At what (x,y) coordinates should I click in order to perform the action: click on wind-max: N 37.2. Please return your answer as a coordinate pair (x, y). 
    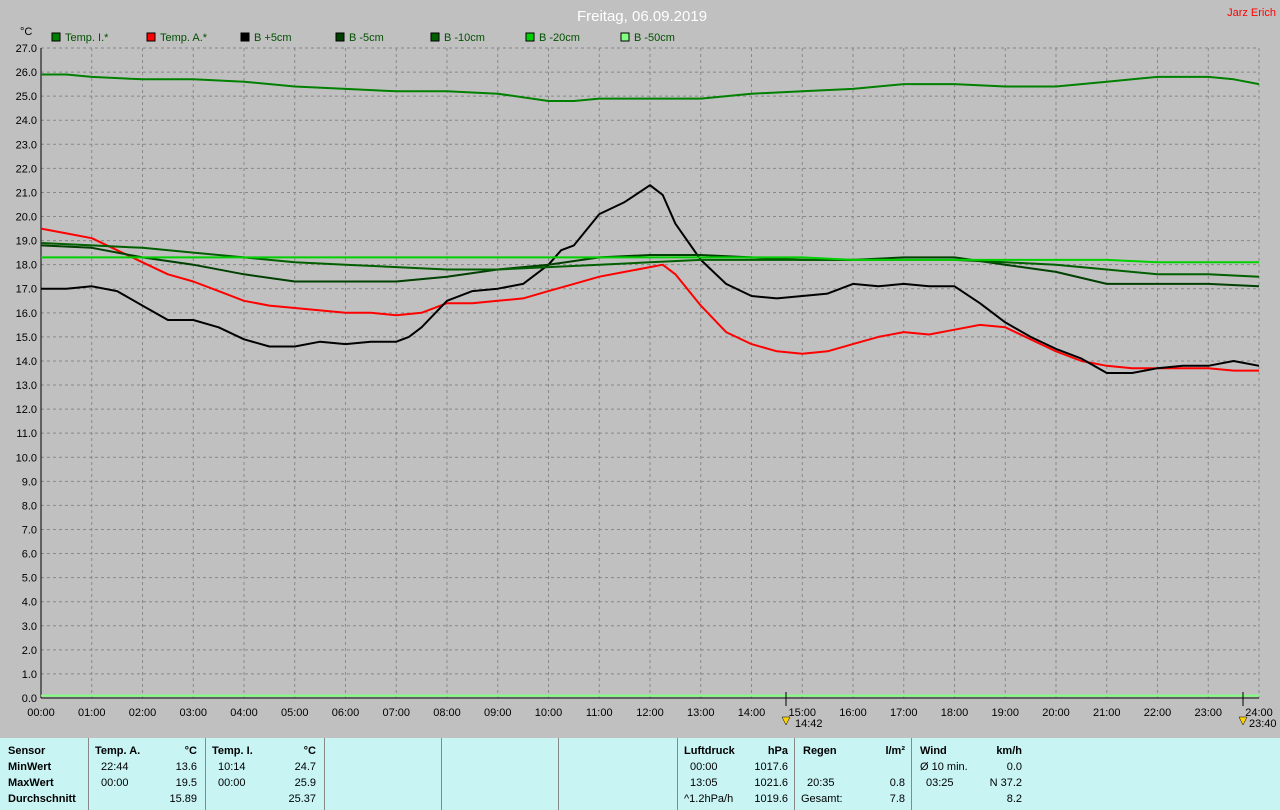
    Looking at the image, I should click on (1005, 783).